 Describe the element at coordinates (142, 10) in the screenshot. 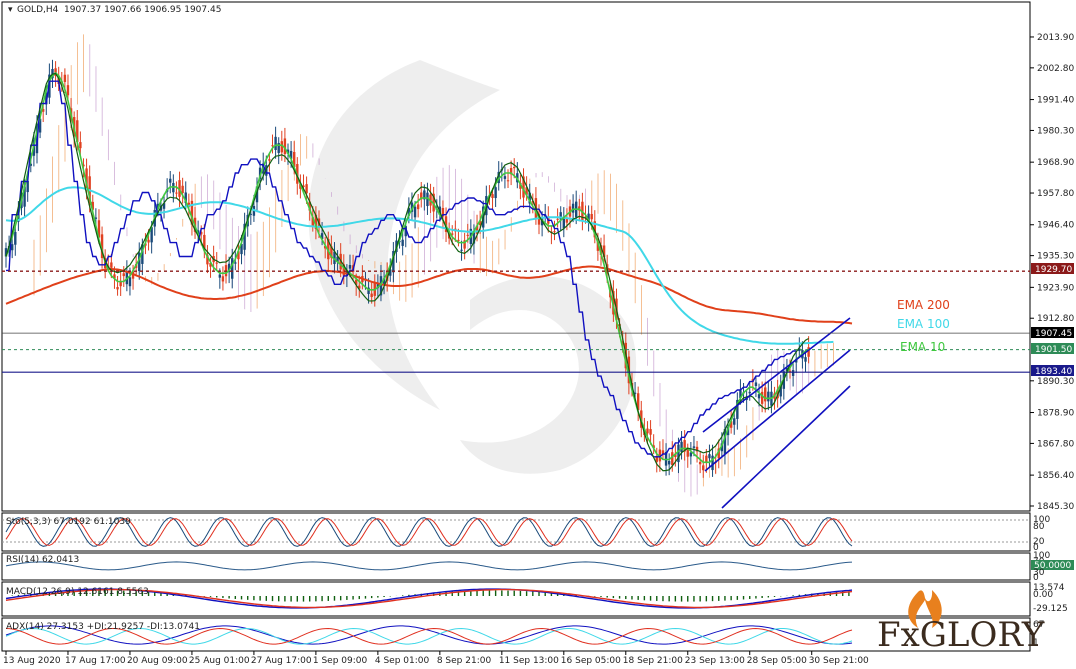

I see `ohlc-label: 1907.37 1907.66 1906.95 1907.45` at that location.